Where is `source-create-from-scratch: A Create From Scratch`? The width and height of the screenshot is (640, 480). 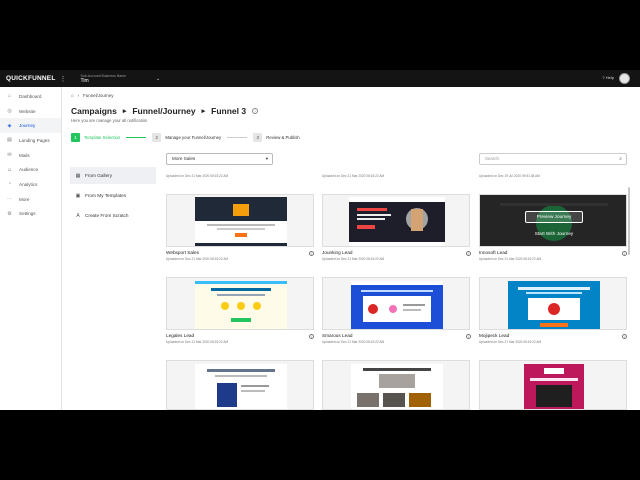 source-create-from-scratch: A Create From Scratch is located at coordinates (113, 215).